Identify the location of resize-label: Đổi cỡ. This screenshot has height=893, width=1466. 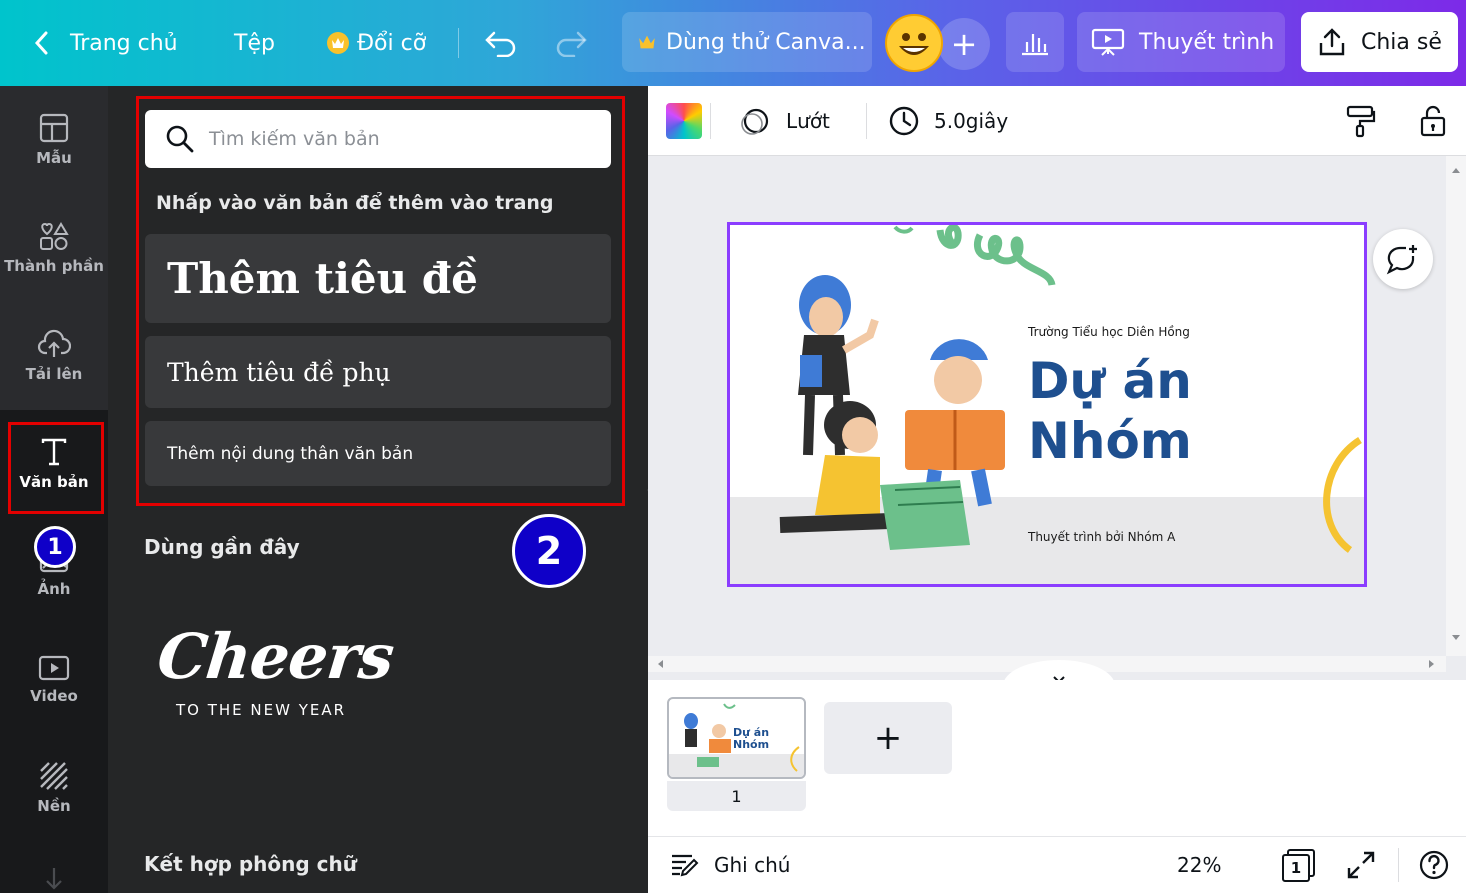
(392, 43).